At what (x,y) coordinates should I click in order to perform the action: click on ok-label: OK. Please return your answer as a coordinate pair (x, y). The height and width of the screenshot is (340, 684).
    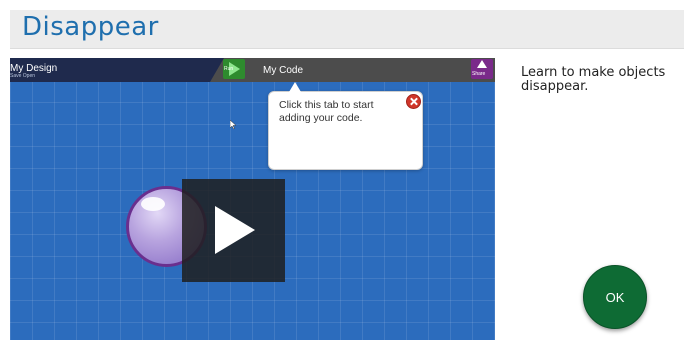
    Looking at the image, I should click on (615, 297).